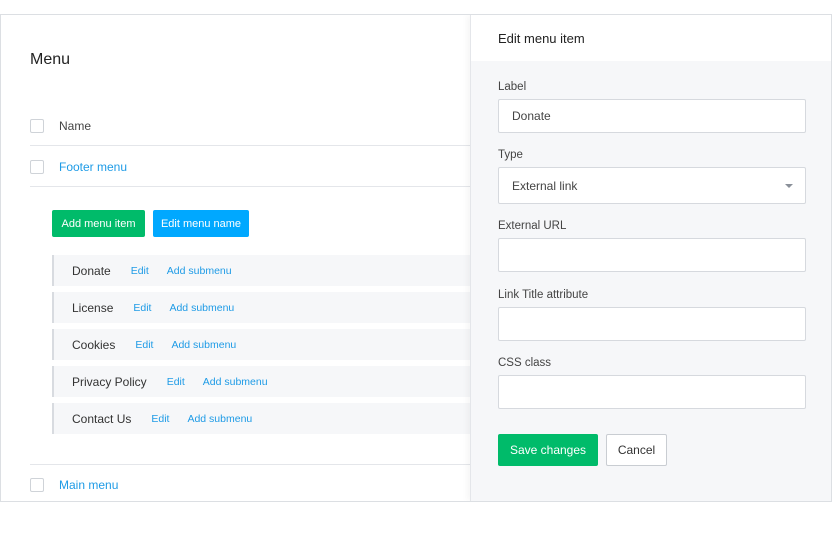 Image resolution: width=832 pixels, height=533 pixels. I want to click on cancel-button: Cancel, so click(636, 450).